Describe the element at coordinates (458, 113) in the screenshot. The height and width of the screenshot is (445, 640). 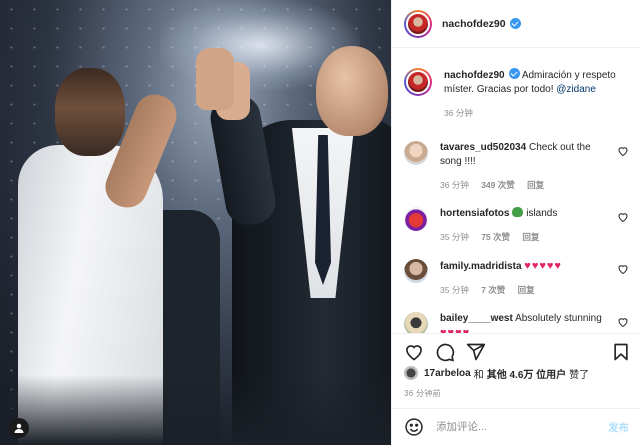
I see `caption-time: 36 分钟` at that location.